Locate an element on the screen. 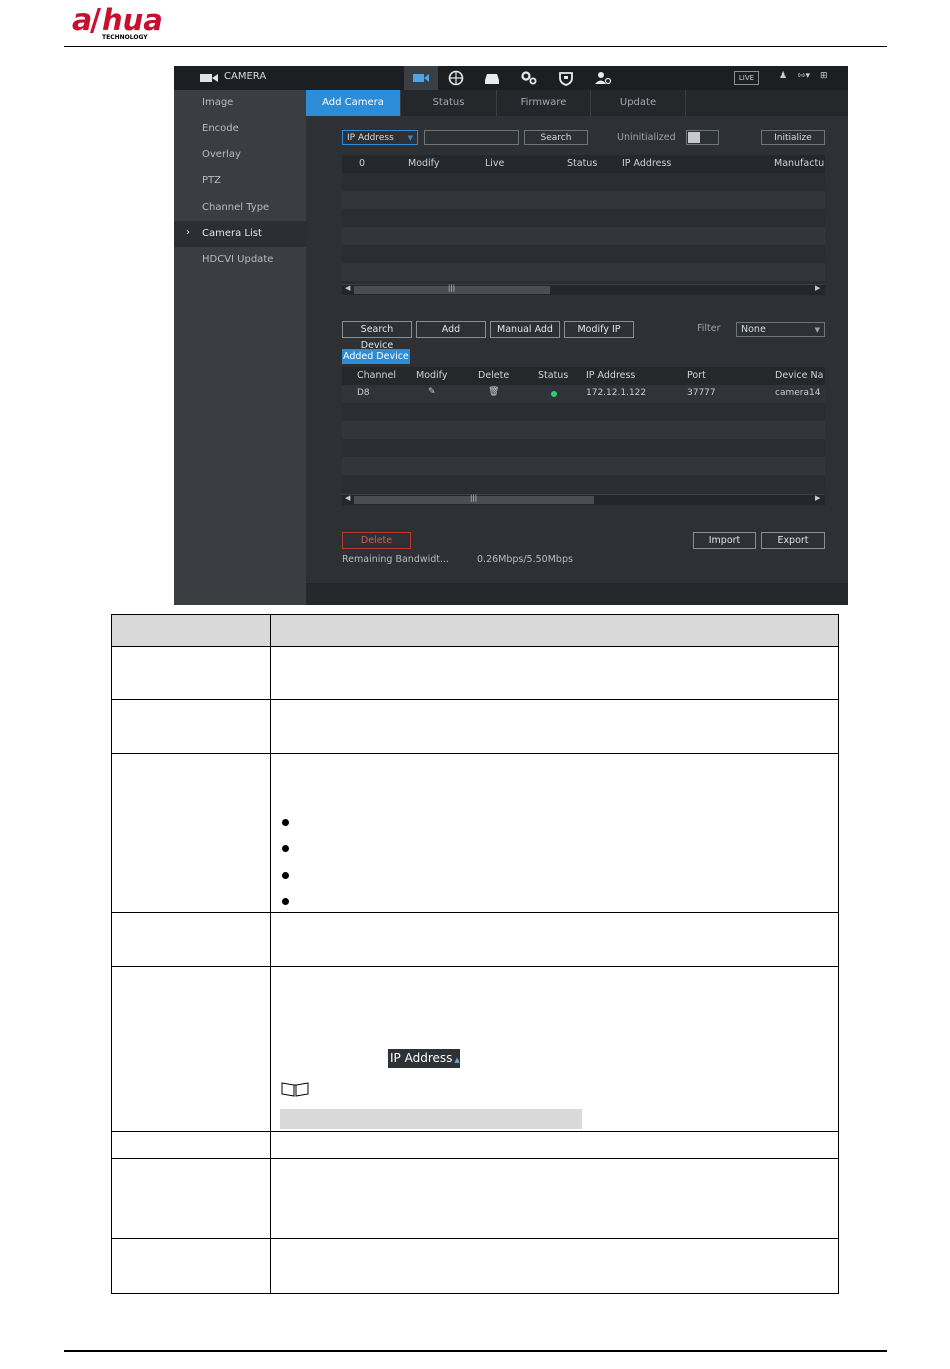 The height and width of the screenshot is (1369, 950). select-all-column: 0 is located at coordinates (362, 163).